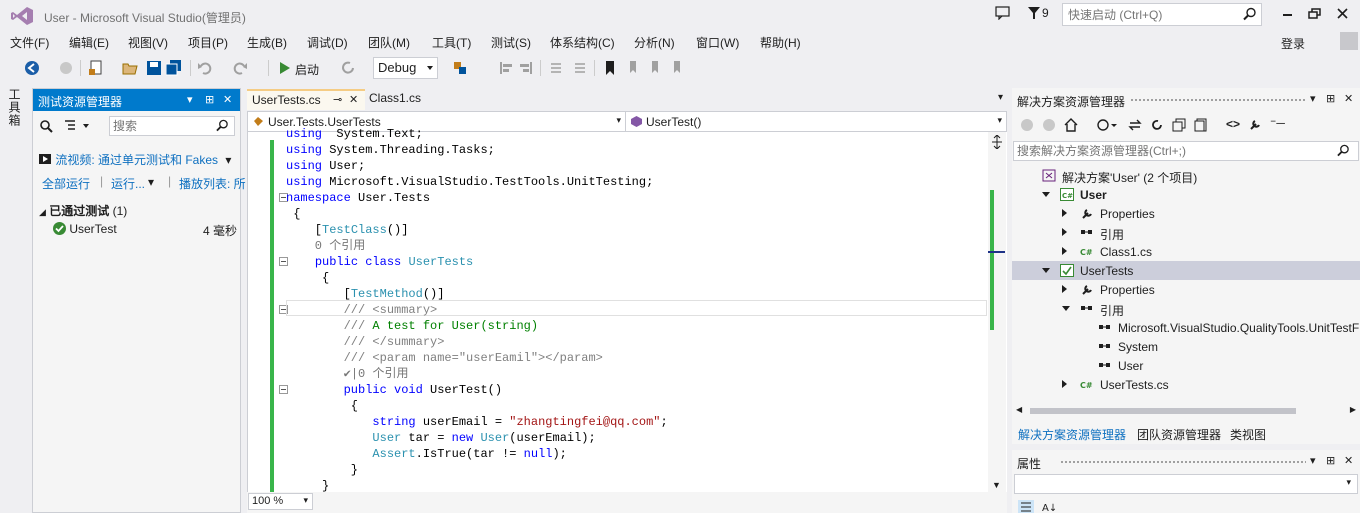 The image size is (1360, 513). What do you see at coordinates (154, 68) in the screenshot?
I see `save-icon` at bounding box center [154, 68].